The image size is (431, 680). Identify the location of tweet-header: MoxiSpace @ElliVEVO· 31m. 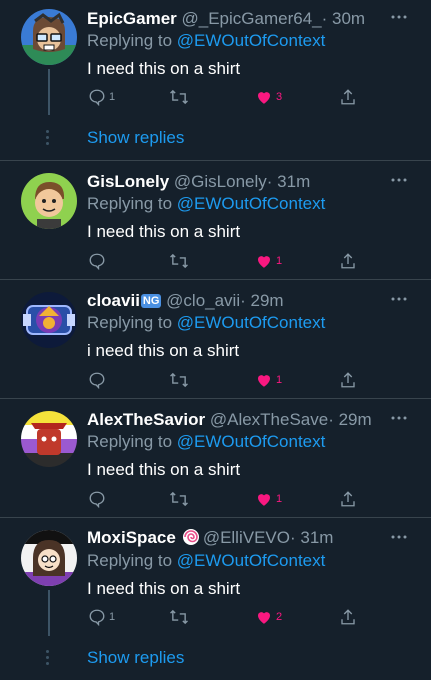
(210, 538).